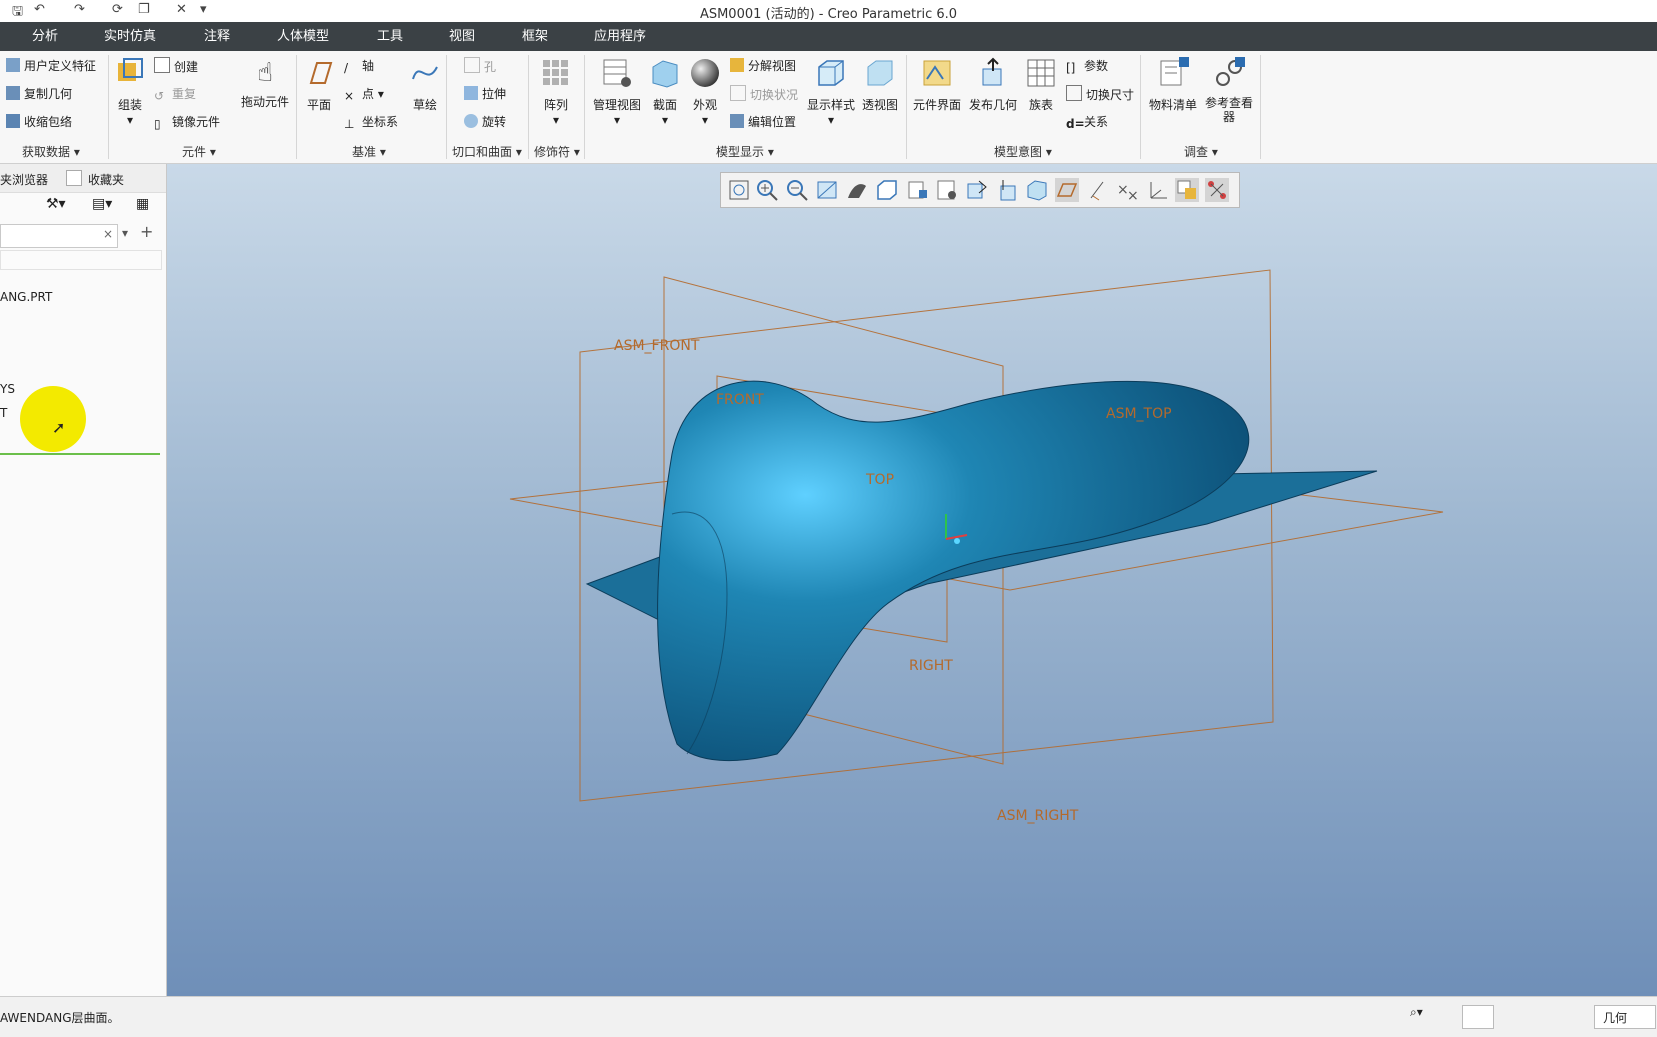 This screenshot has height=1037, width=1657. I want to click on plane-display-icon, so click(1067, 190).